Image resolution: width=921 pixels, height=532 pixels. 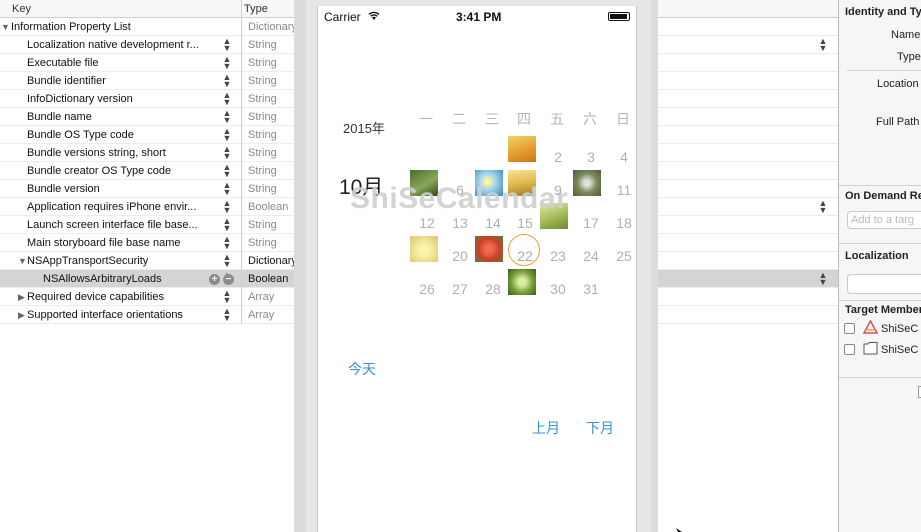 What do you see at coordinates (900, 350) in the screenshot?
I see `target-name: ShiSeC` at bounding box center [900, 350].